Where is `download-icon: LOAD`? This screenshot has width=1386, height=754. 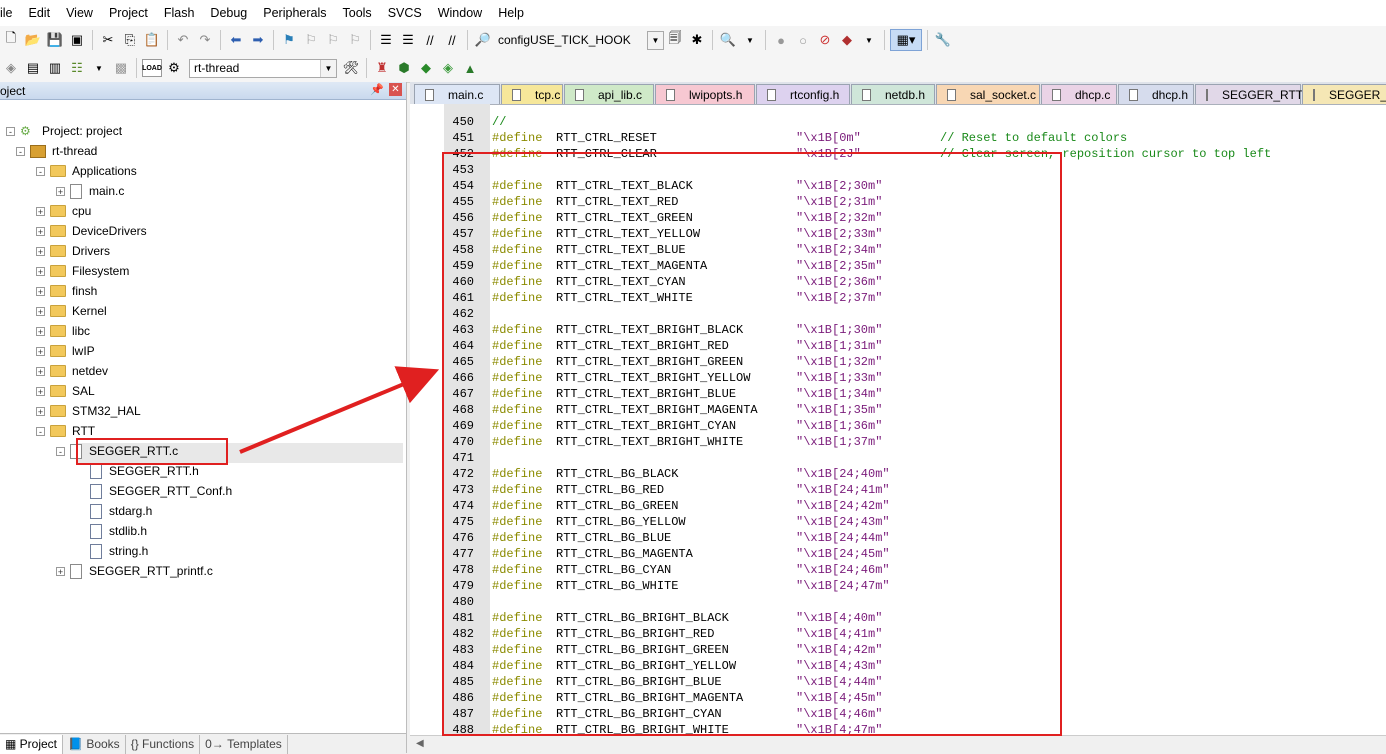 download-icon: LOAD is located at coordinates (152, 68).